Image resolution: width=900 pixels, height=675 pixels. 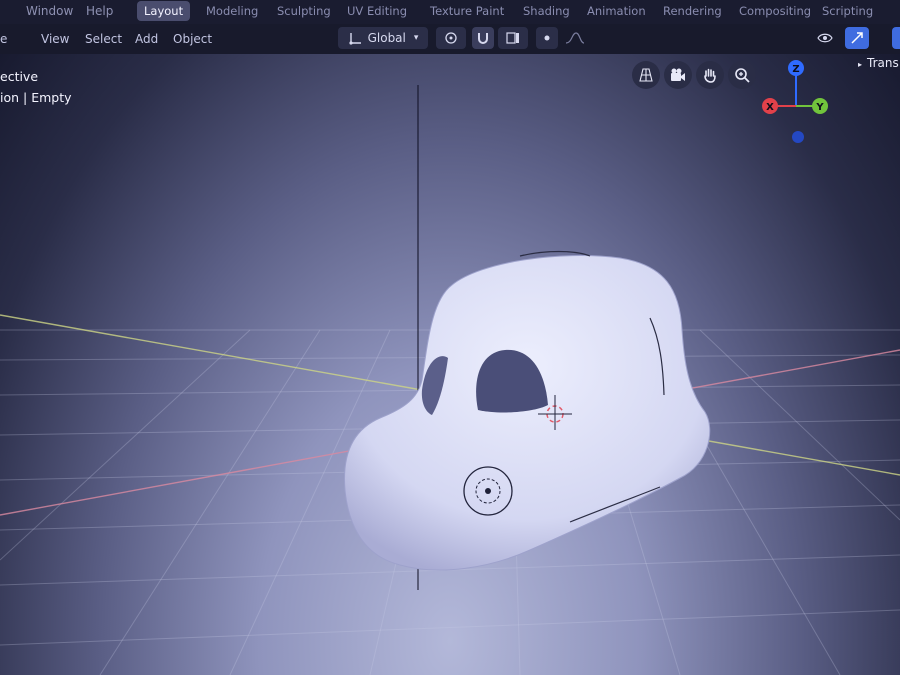 I want to click on zoom-view-button, so click(x=742, y=75).